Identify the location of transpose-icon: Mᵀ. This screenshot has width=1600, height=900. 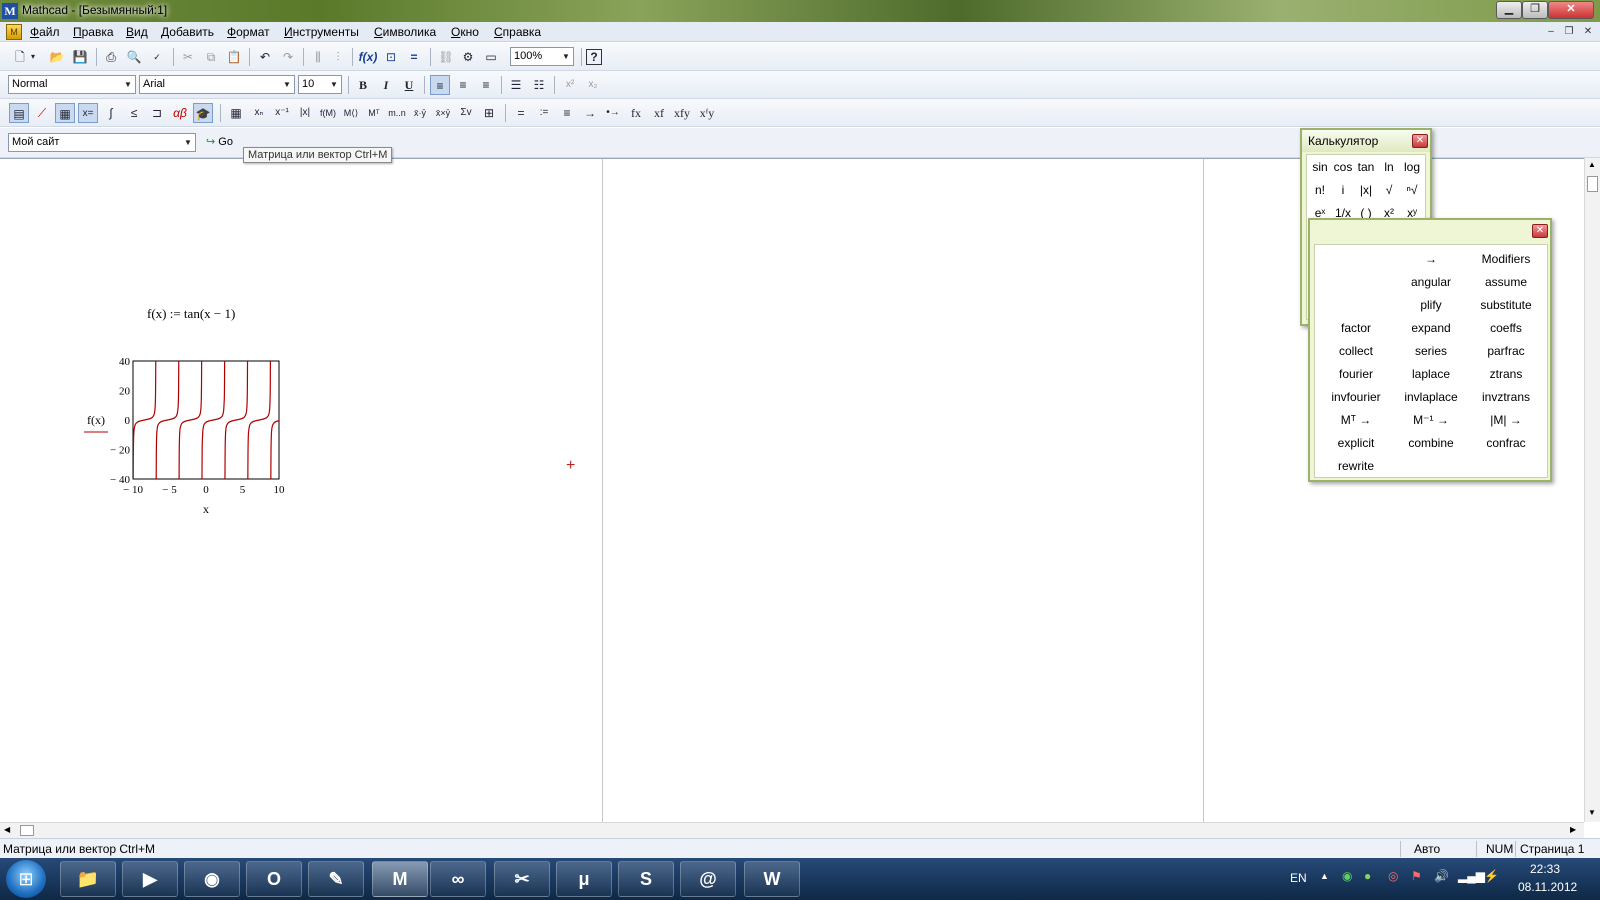
(374, 113).